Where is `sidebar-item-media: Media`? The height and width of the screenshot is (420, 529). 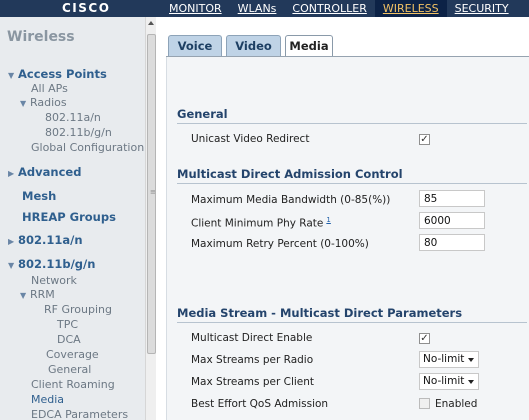 sidebar-item-media: Media is located at coordinates (47, 399).